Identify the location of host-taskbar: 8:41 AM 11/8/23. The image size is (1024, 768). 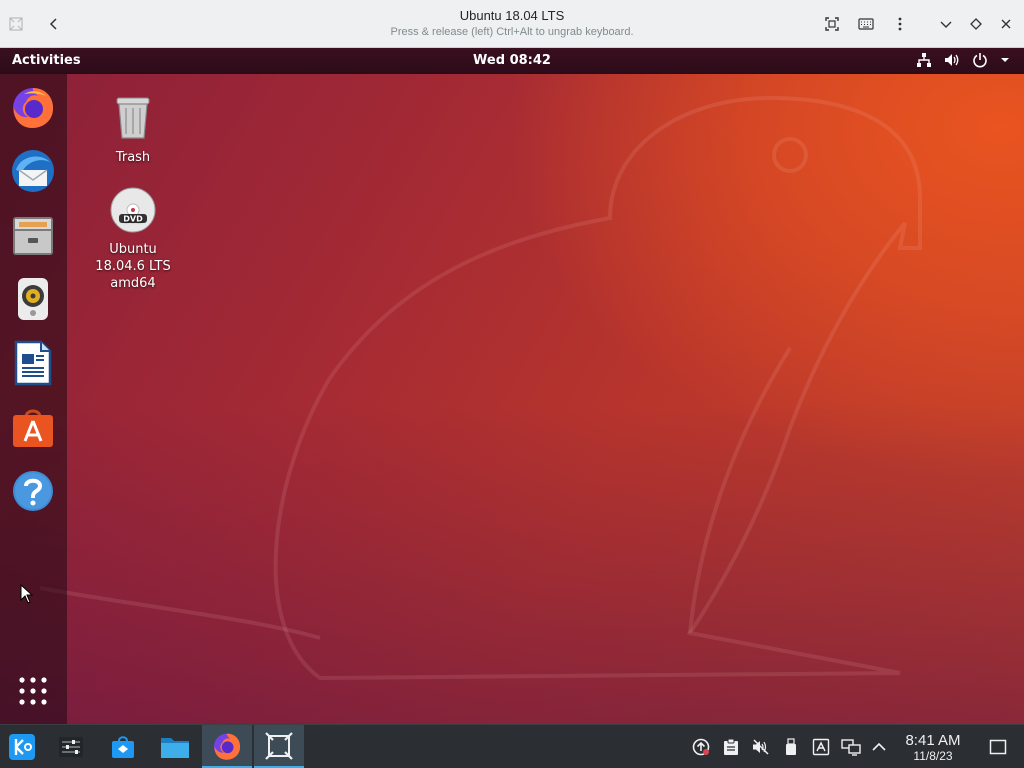
(512, 746).